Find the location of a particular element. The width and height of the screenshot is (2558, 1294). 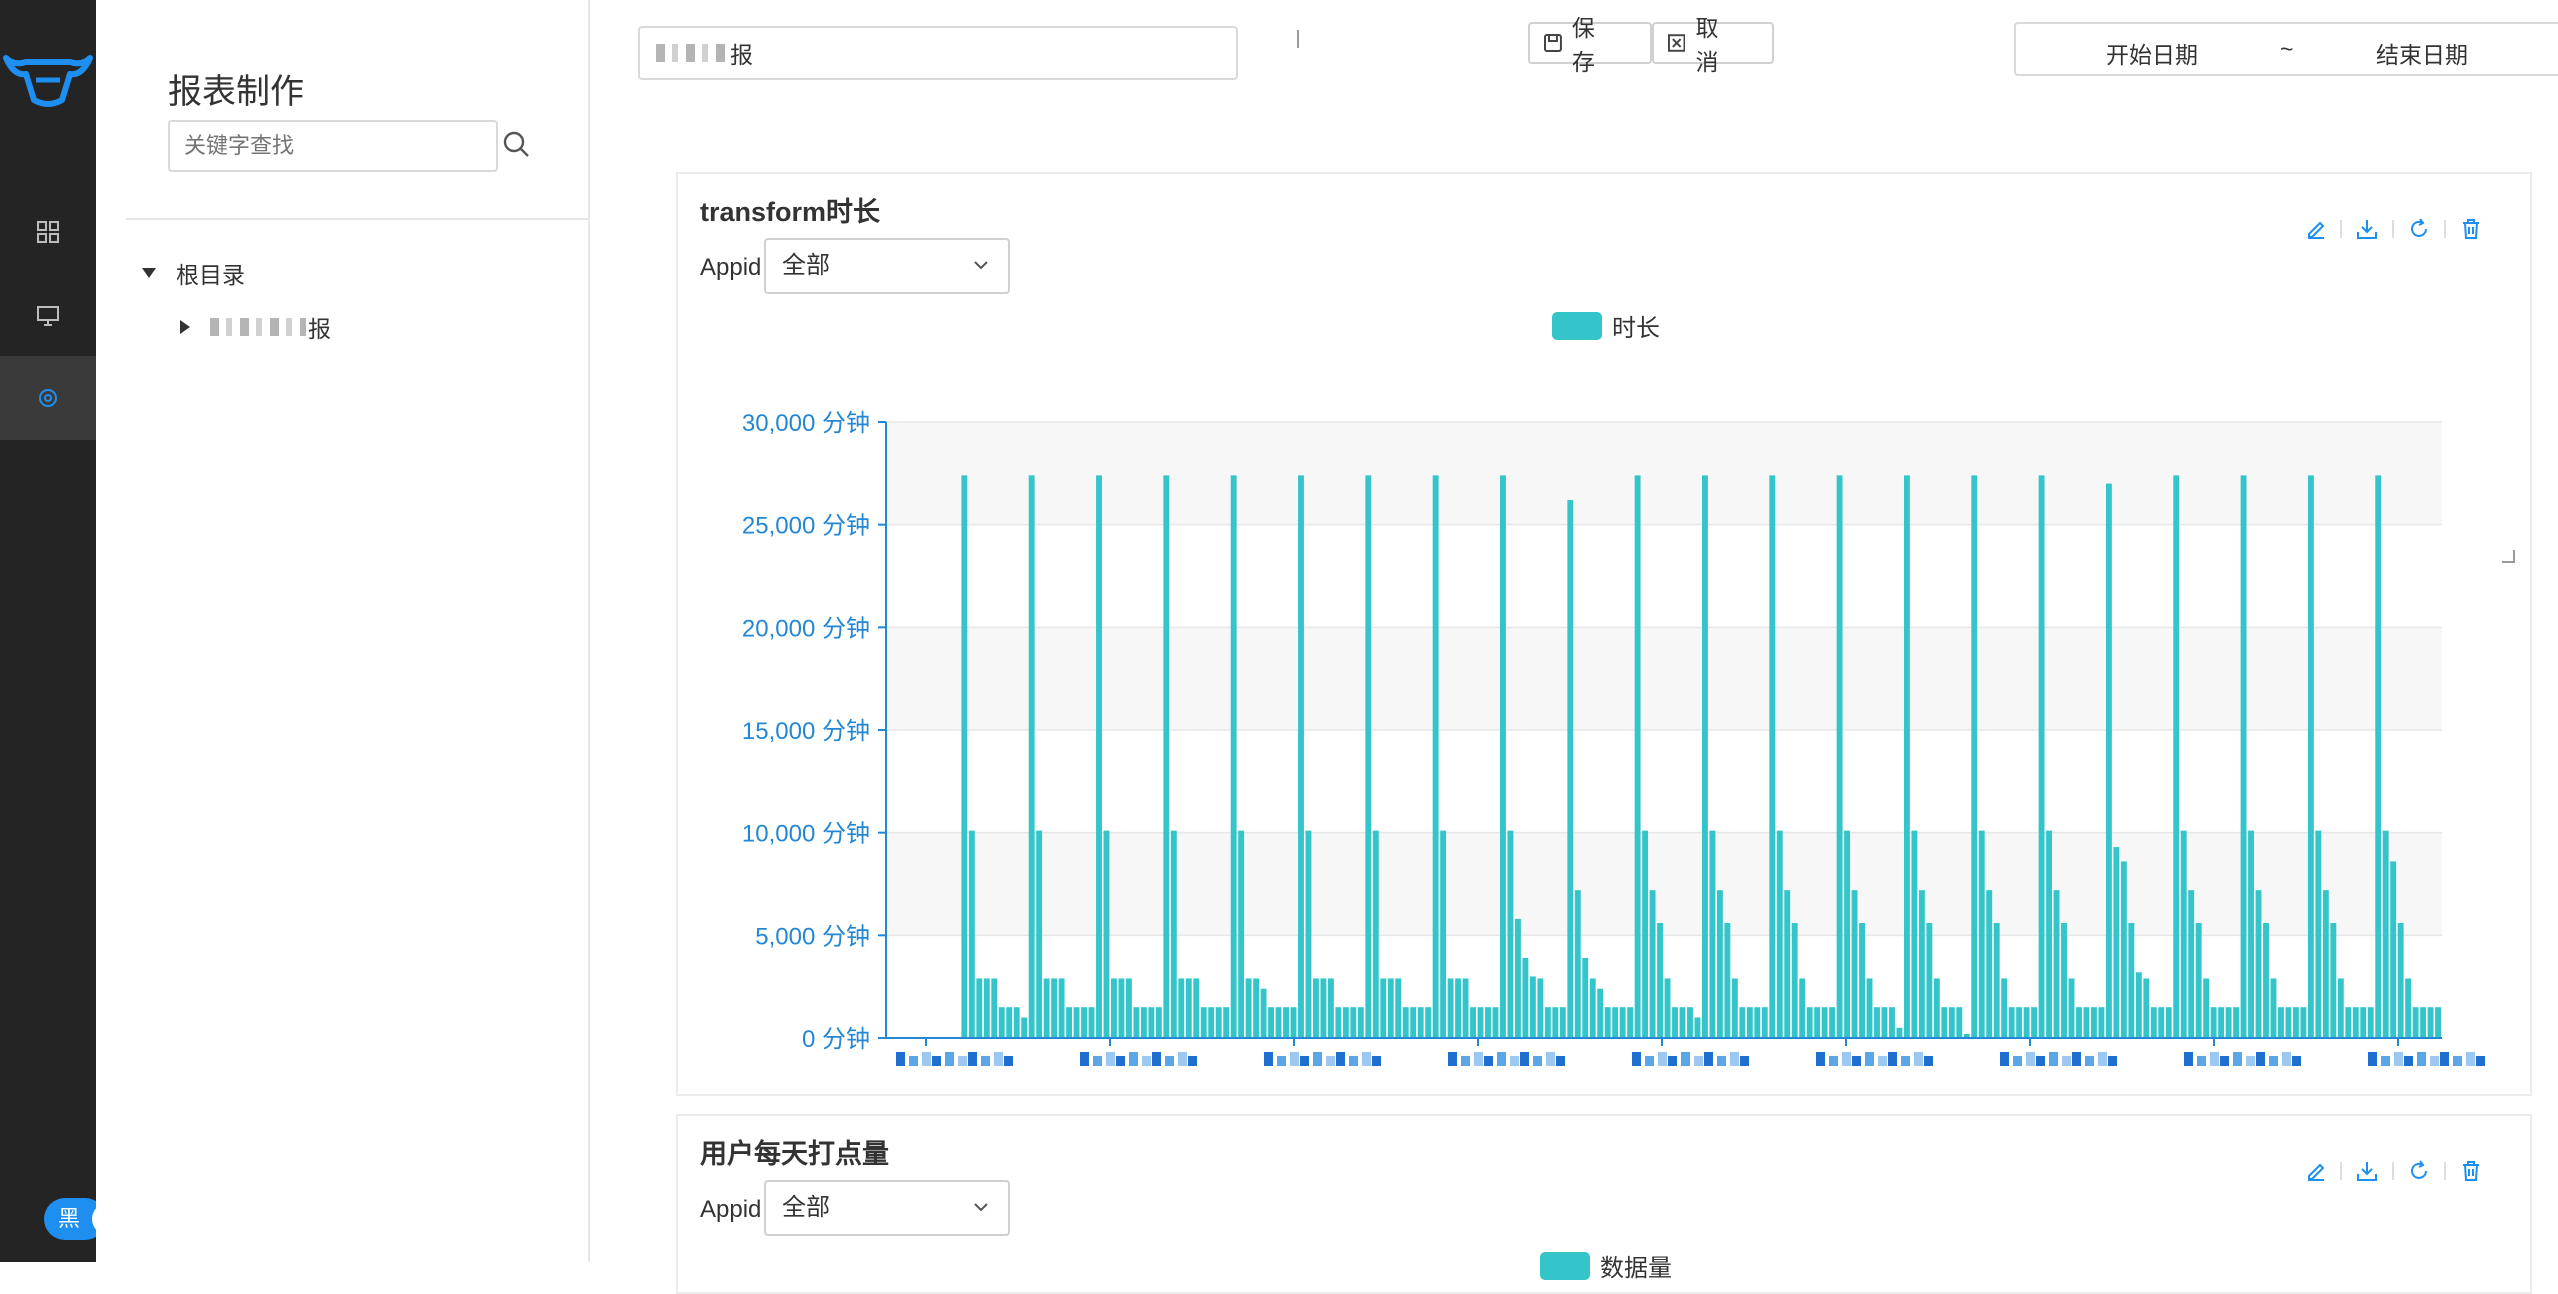

end-date-input: 结束日期 is located at coordinates (2422, 53).